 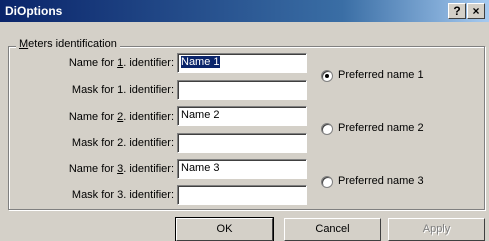 I want to click on preferred-name-3-radio, so click(x=327, y=182).